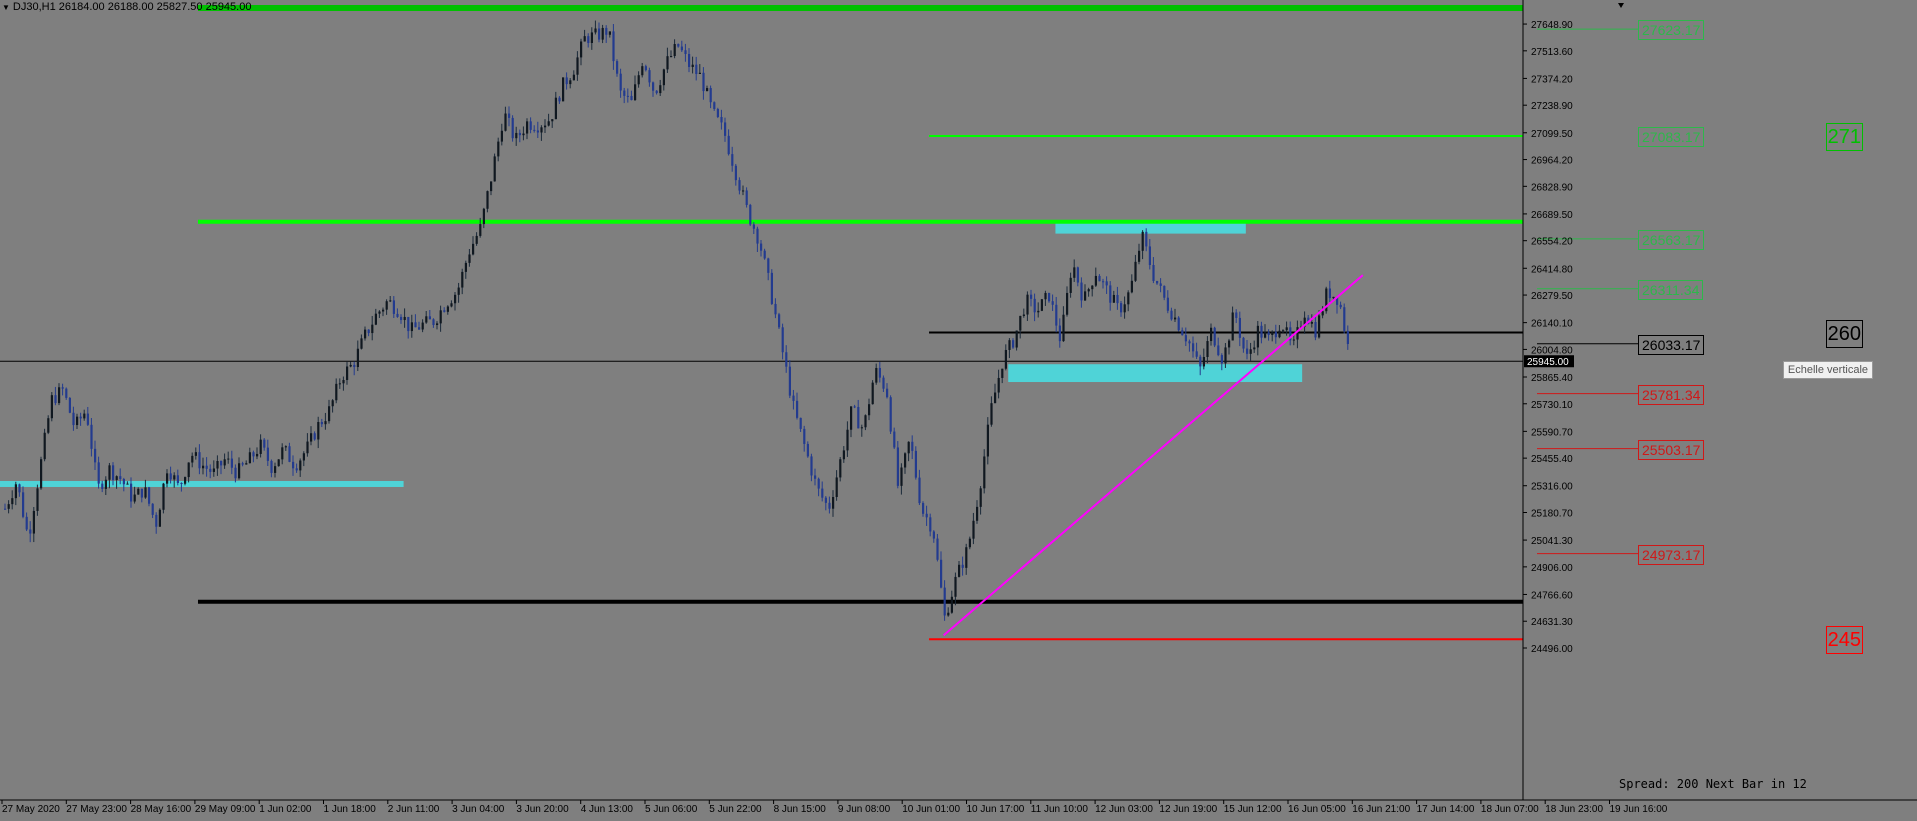 This screenshot has height=821, width=1917. I want to click on vertical-scale-tooltip: Echelle verticale, so click(1827, 370).